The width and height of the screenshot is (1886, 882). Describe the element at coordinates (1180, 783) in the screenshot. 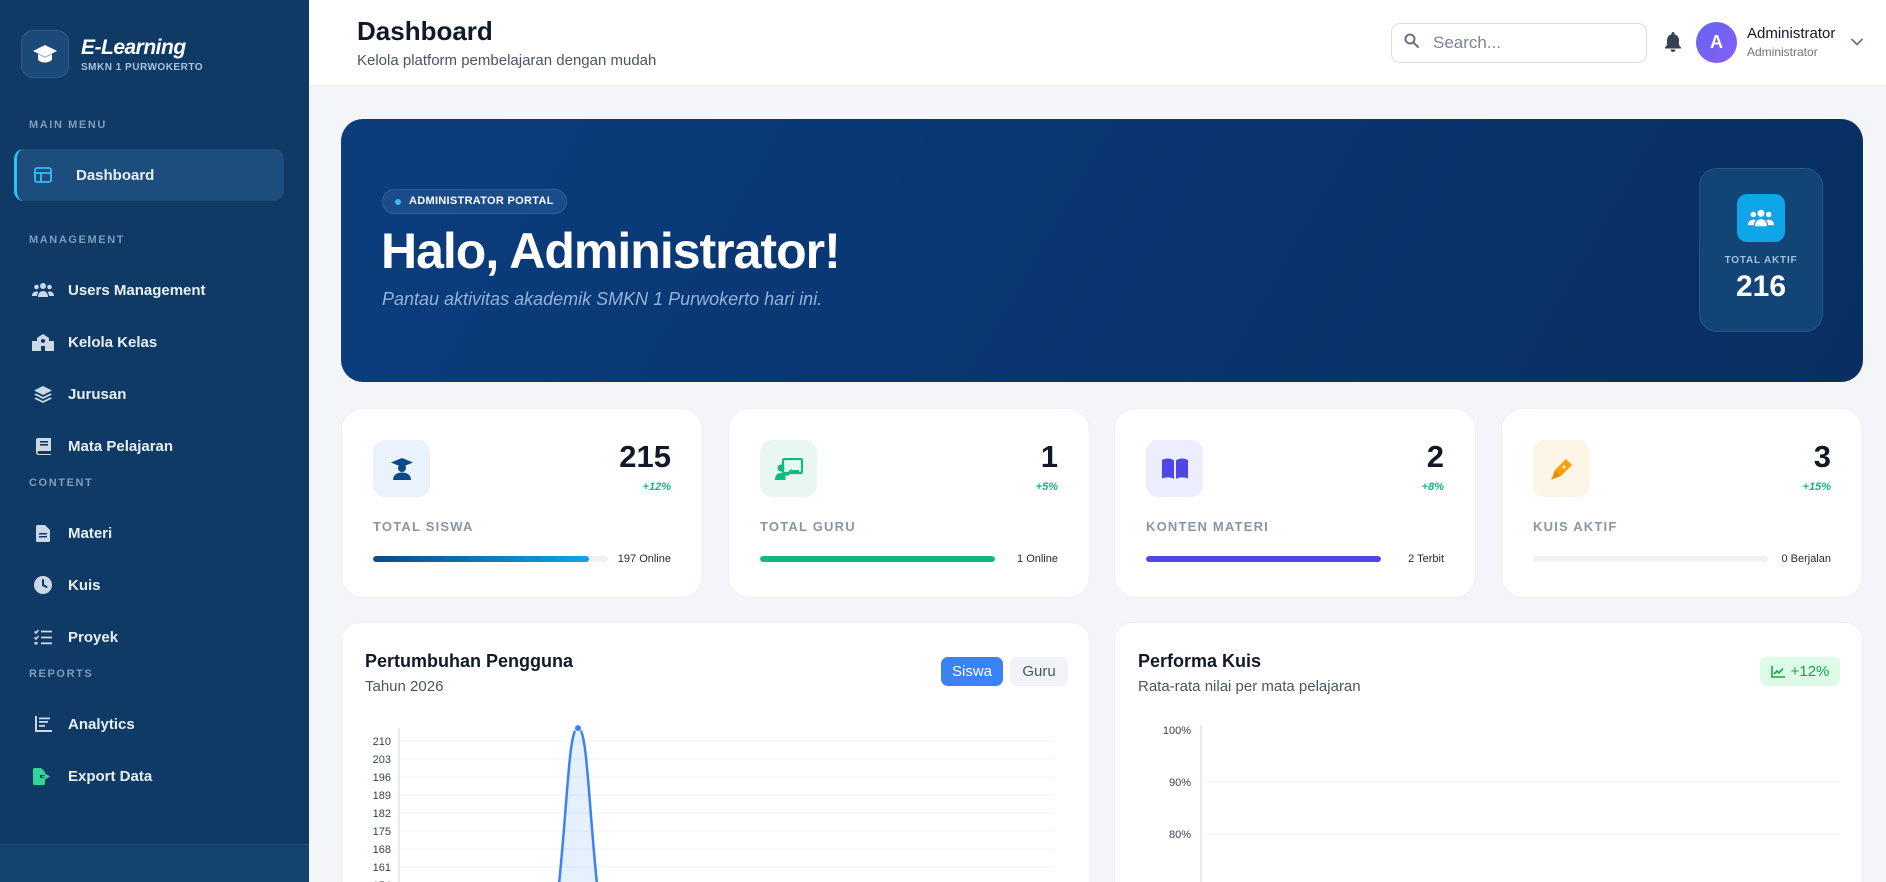

I see `y-tick-label: 90%` at that location.